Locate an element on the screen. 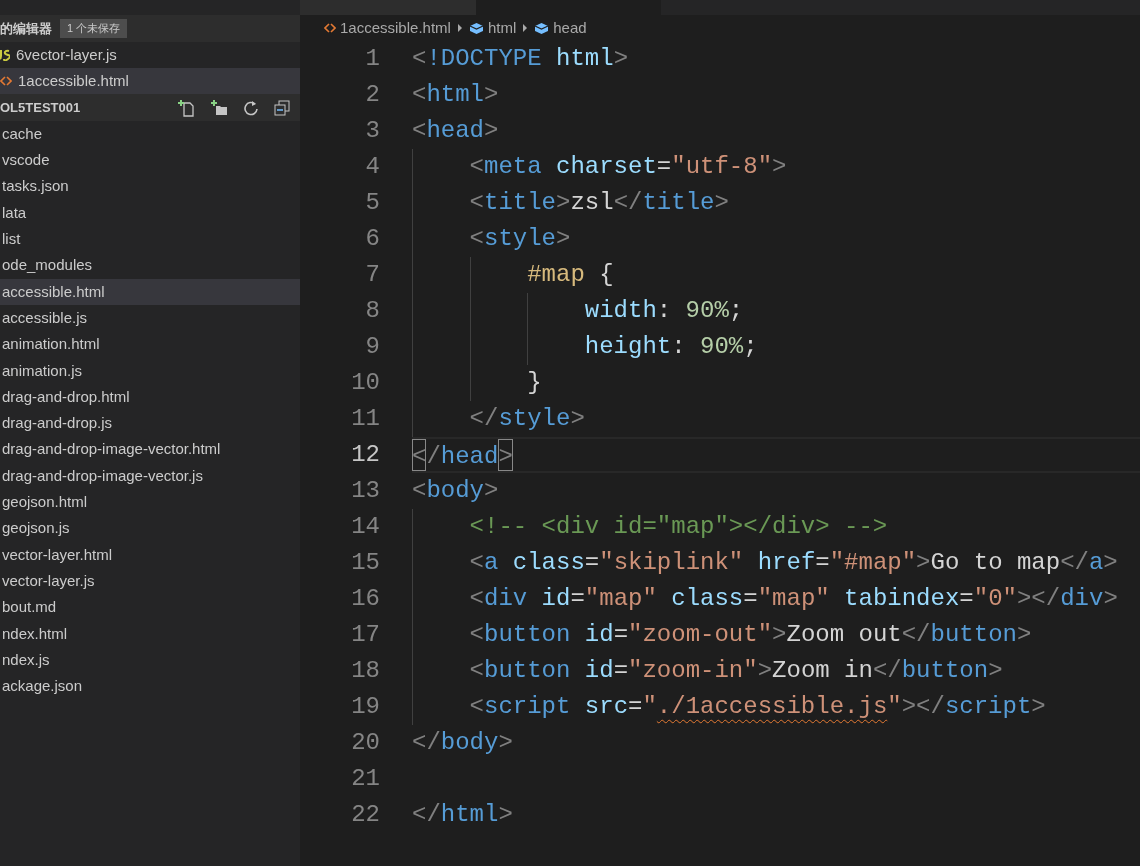  folder-header: OL5TEST001 is located at coordinates (150, 107).